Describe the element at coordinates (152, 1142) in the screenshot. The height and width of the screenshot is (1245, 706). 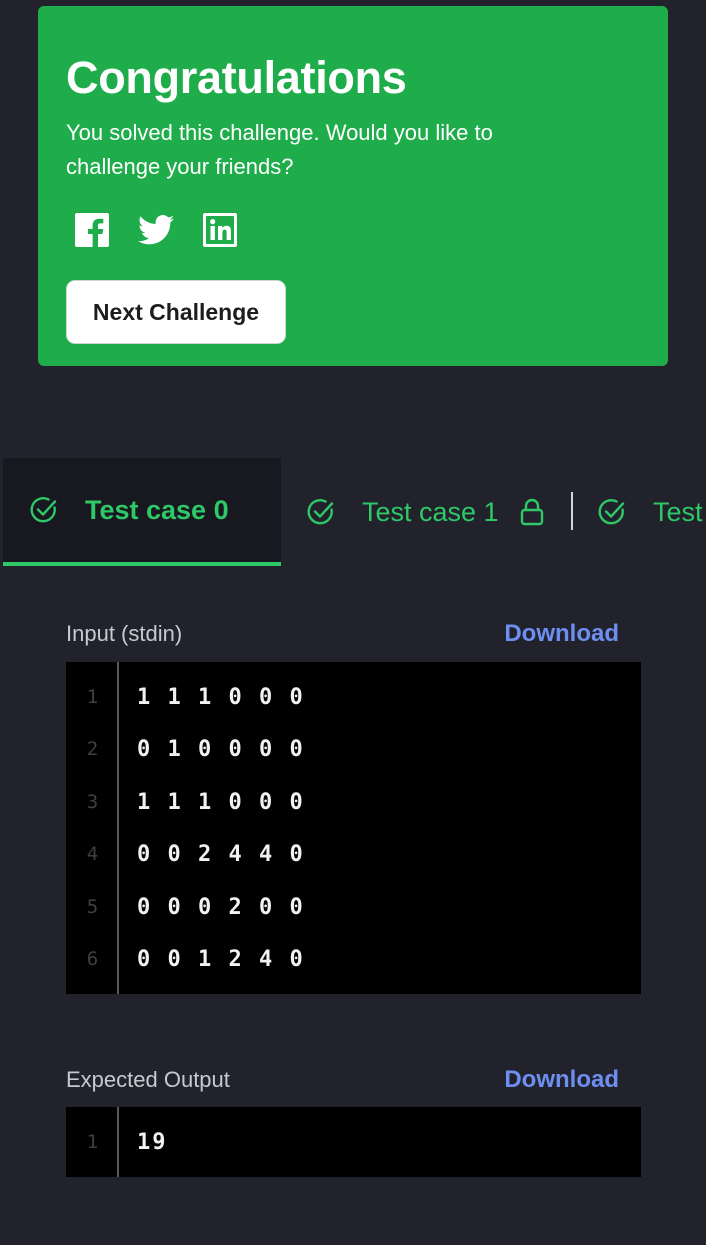
I see `line-text: 19` at that location.